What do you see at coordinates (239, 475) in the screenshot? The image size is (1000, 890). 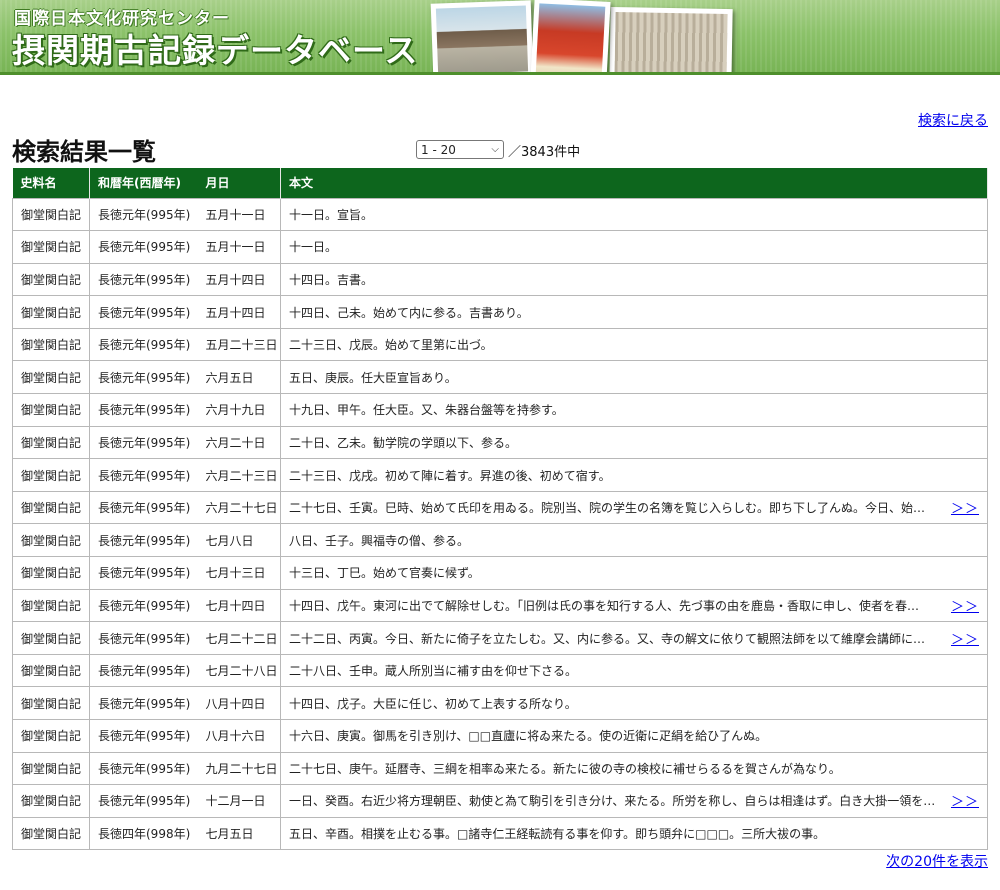 I see `cell-date: 六月二十三日` at bounding box center [239, 475].